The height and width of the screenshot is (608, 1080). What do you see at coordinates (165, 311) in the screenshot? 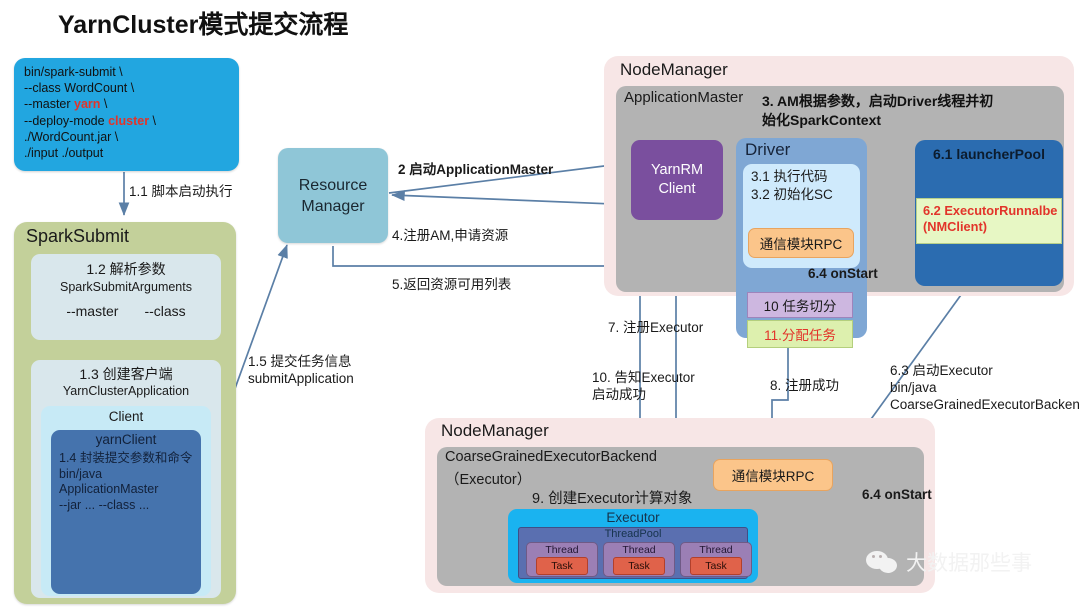
I see `opt-class: --class` at bounding box center [165, 311].